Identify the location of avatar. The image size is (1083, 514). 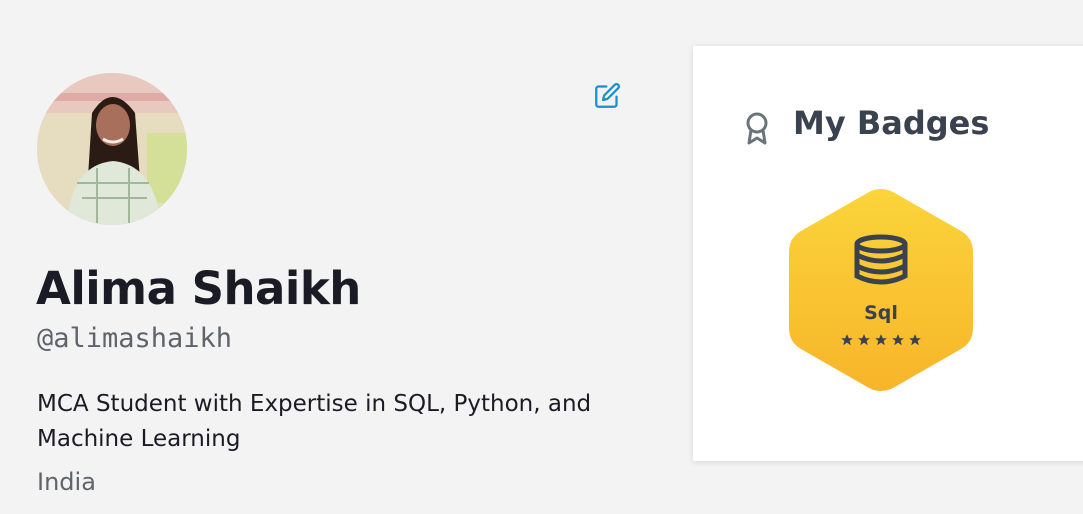
(112, 149).